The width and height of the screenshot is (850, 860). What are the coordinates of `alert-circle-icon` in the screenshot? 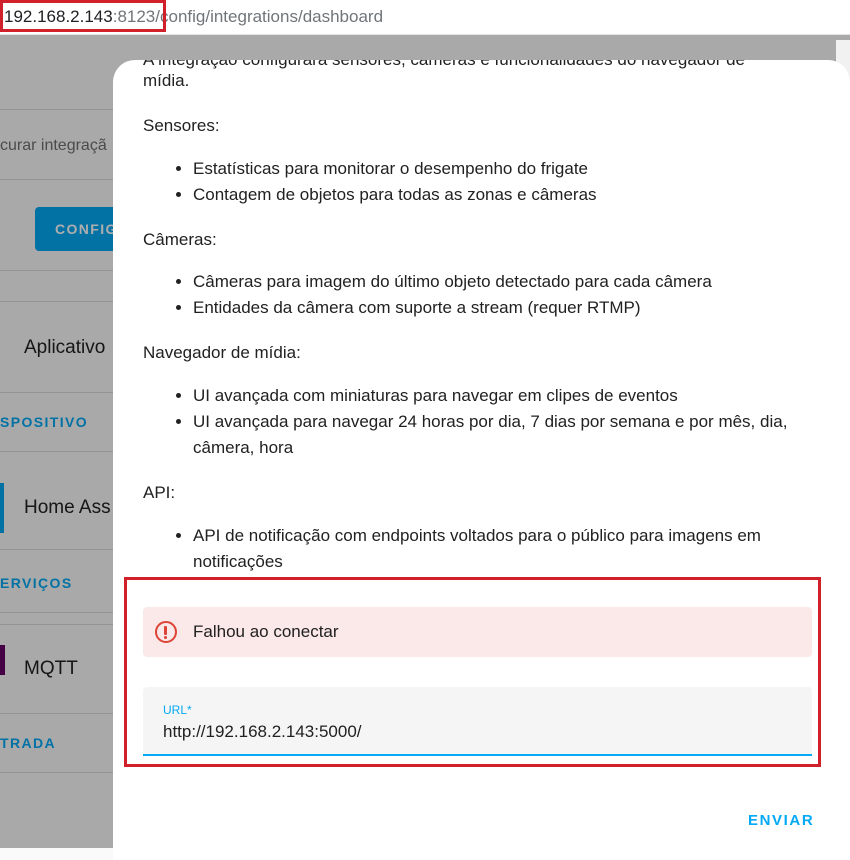 It's located at (166, 632).